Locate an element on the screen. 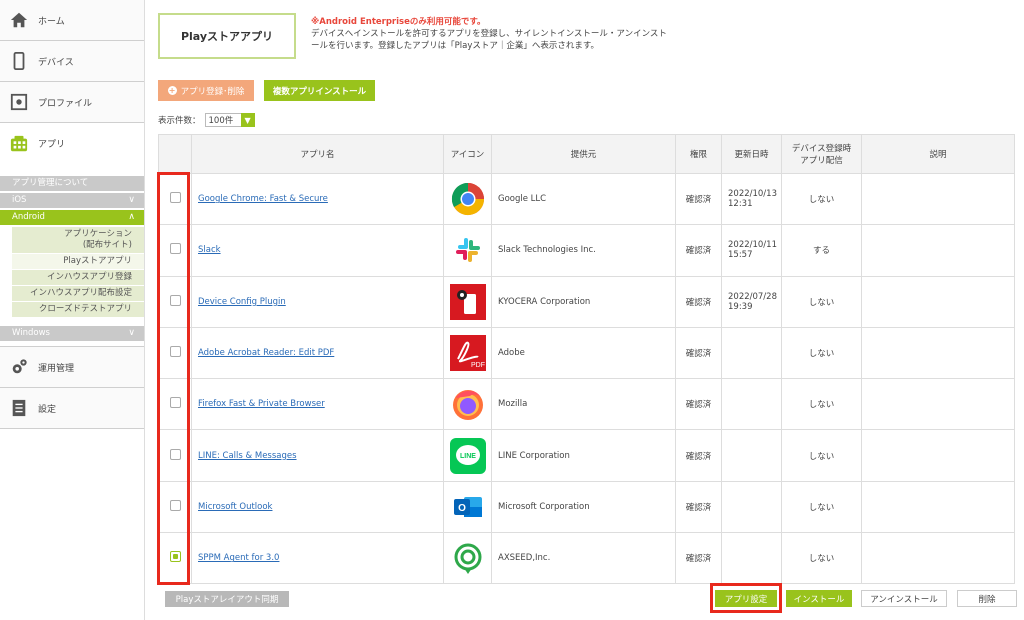 The image size is (1024, 620). chevron-up-icon: ∧ is located at coordinates (131, 217).